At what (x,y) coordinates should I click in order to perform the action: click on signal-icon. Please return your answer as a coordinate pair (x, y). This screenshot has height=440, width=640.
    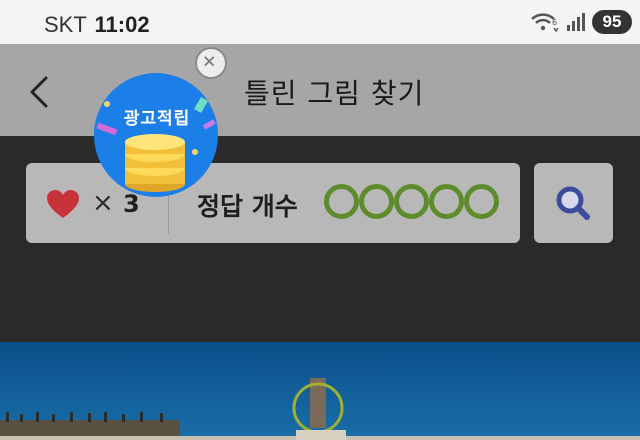
    Looking at the image, I should click on (576, 22).